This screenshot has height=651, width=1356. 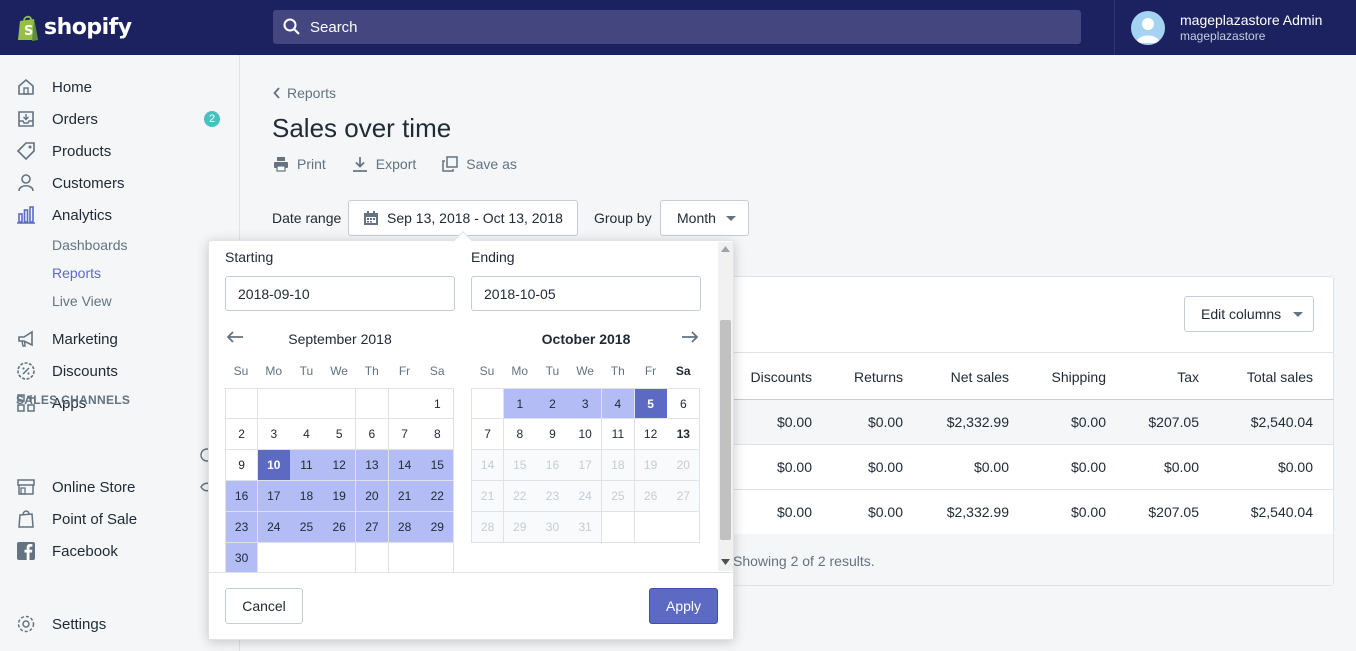 I want to click on group-by-select: Month, so click(x=704, y=218).